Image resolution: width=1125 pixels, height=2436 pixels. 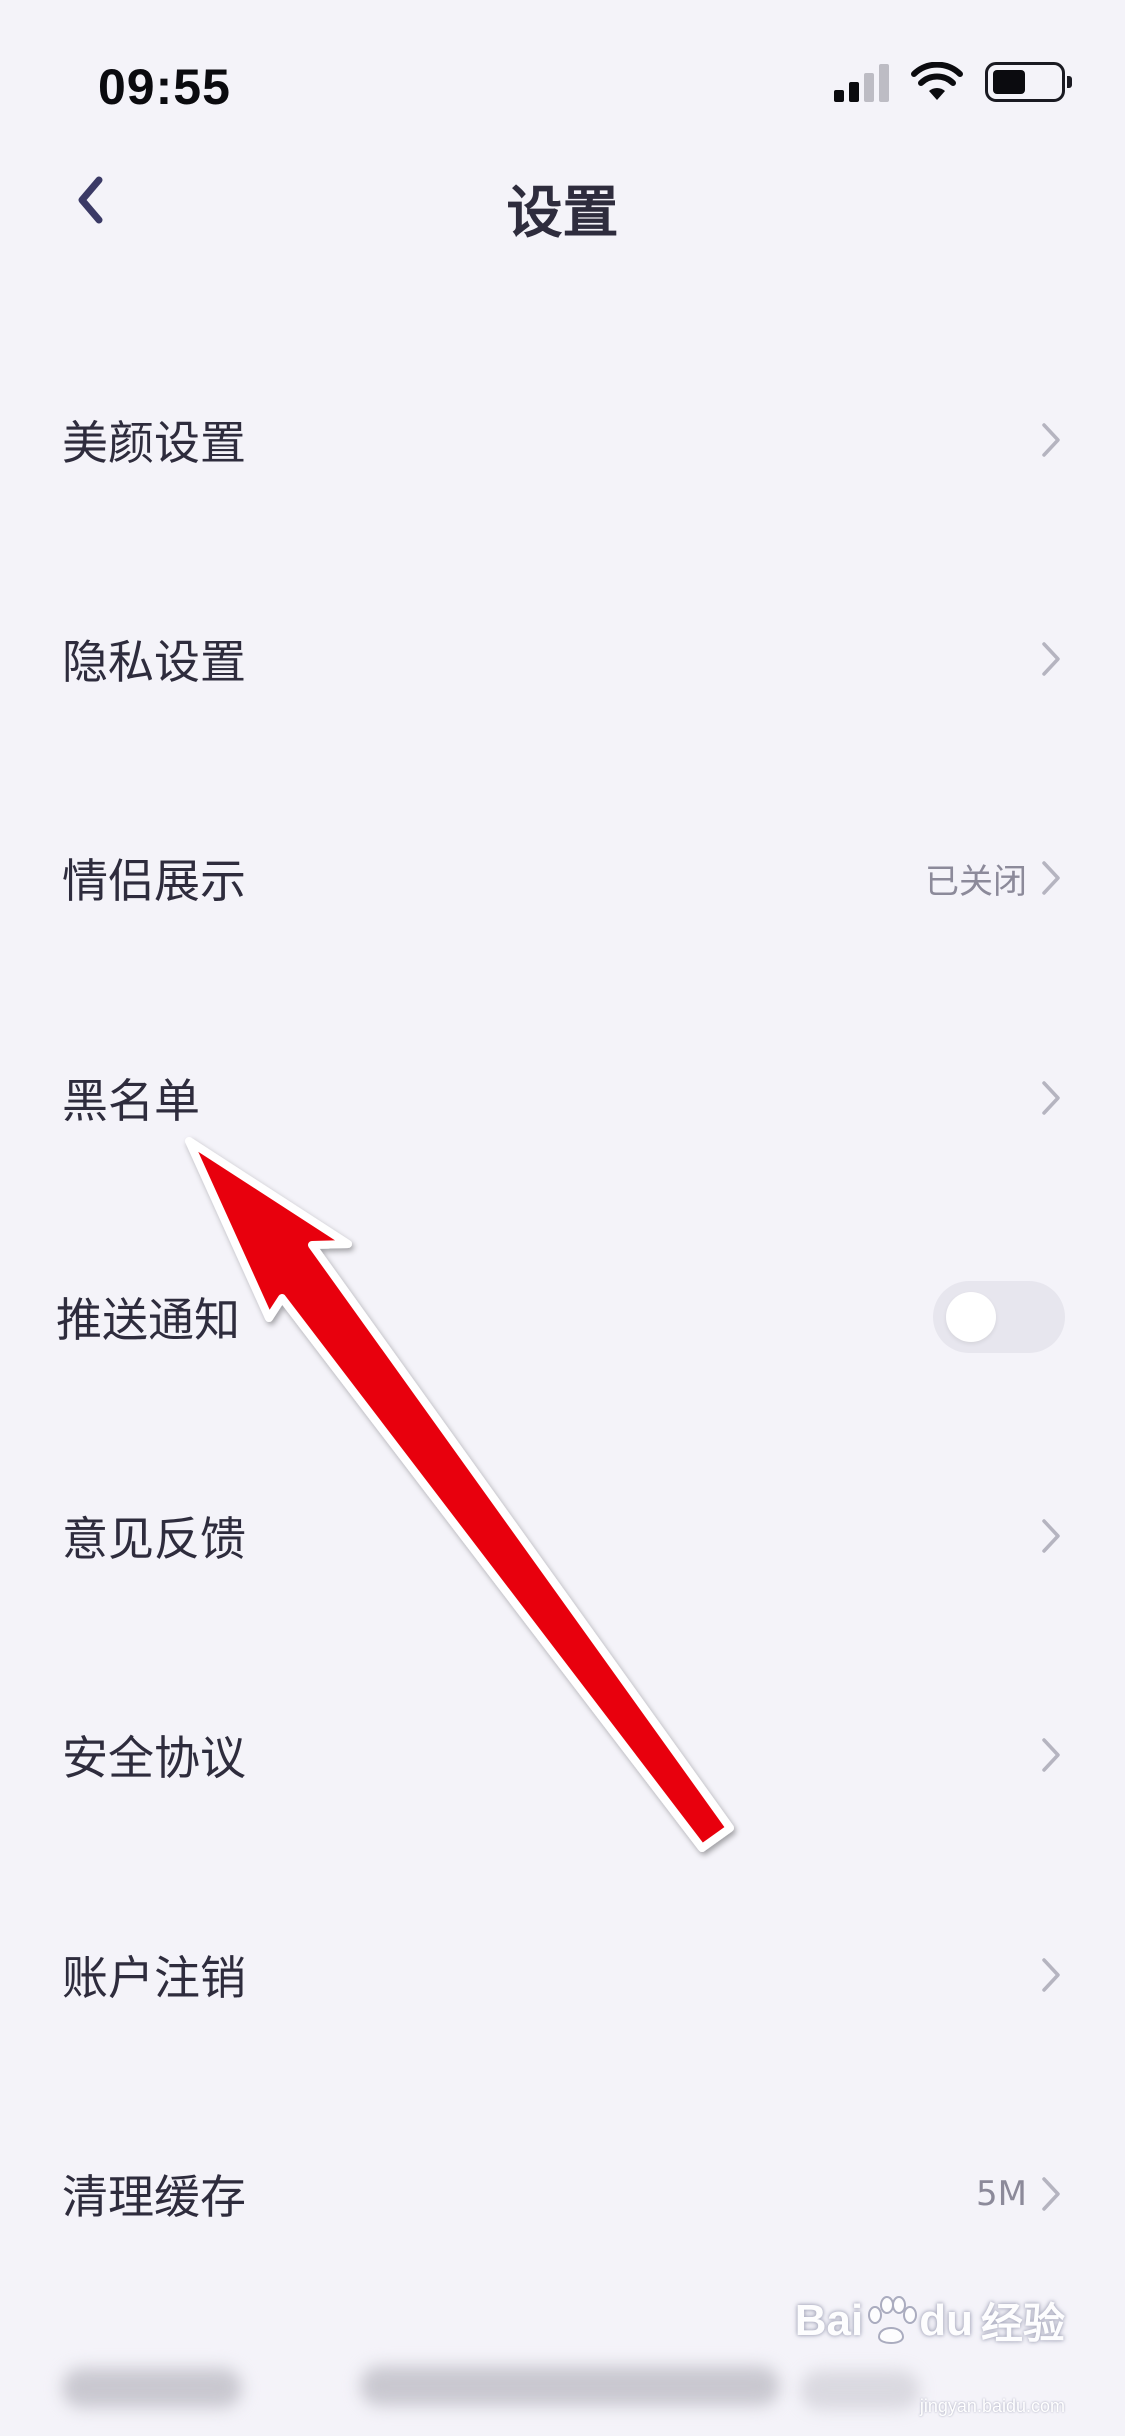 I want to click on row-right: 已关闭, so click(x=994, y=878).